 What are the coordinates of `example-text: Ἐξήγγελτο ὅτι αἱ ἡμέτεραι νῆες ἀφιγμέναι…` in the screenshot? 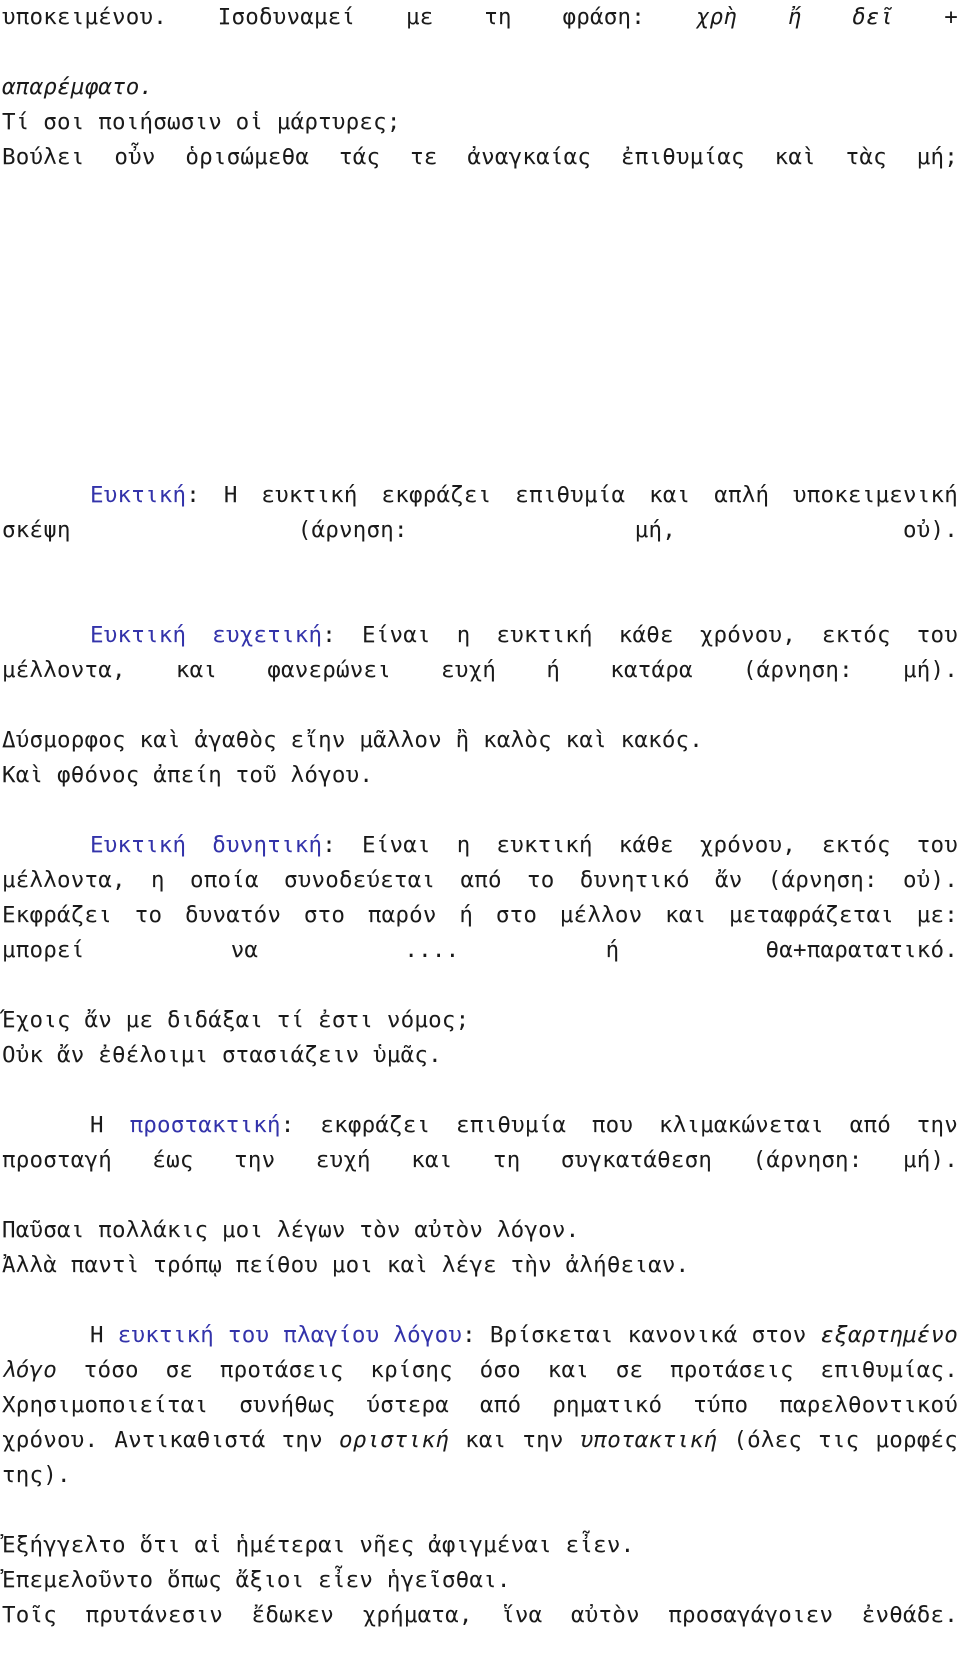 It's located at (318, 1545).